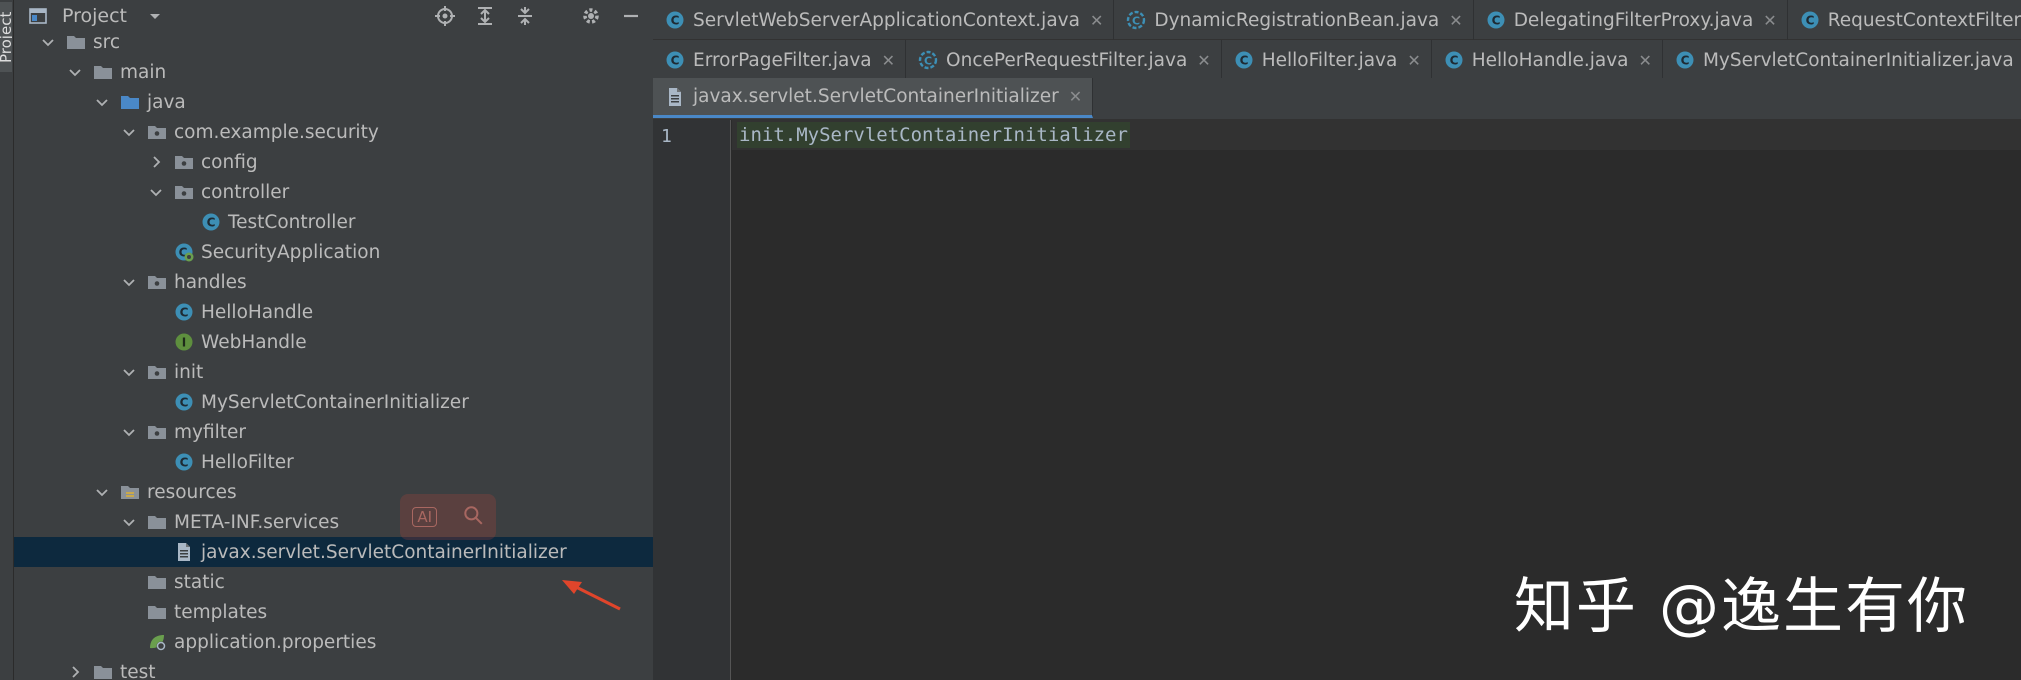 This screenshot has width=2021, height=680. What do you see at coordinates (157, 522) in the screenshot?
I see `folder-icon` at bounding box center [157, 522].